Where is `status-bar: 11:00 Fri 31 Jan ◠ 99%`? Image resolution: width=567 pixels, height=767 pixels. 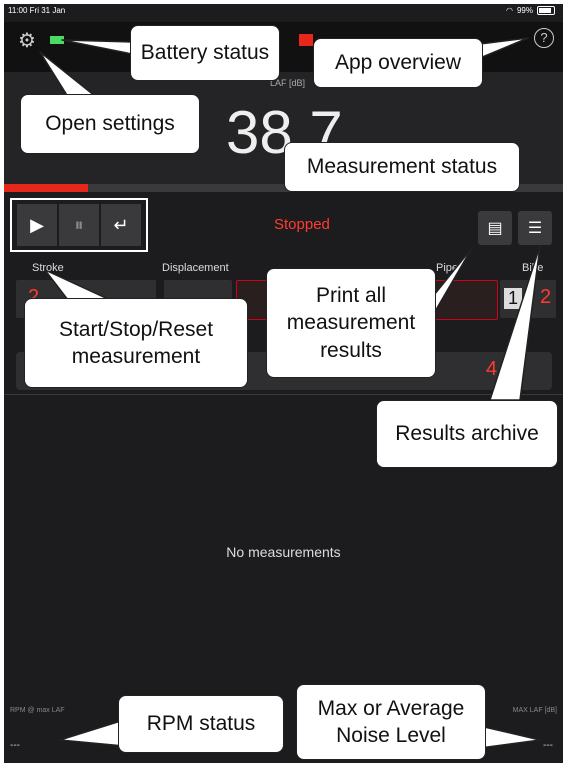 status-bar: 11:00 Fri 31 Jan ◠ 99% is located at coordinates (283, 13).